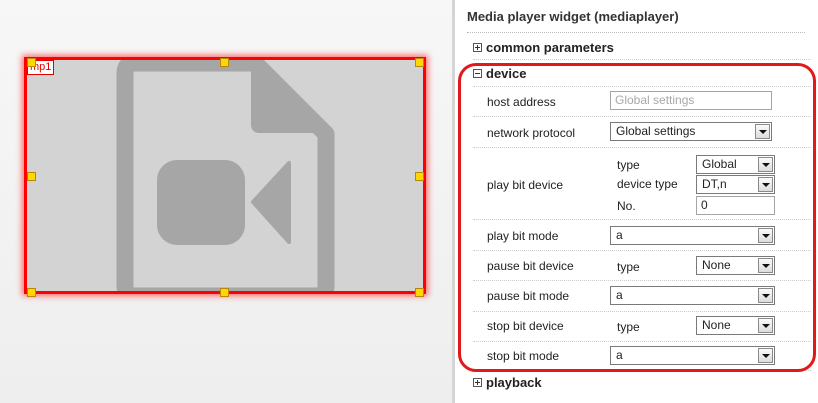  What do you see at coordinates (691, 100) in the screenshot?
I see `host-address-input: Global settings` at bounding box center [691, 100].